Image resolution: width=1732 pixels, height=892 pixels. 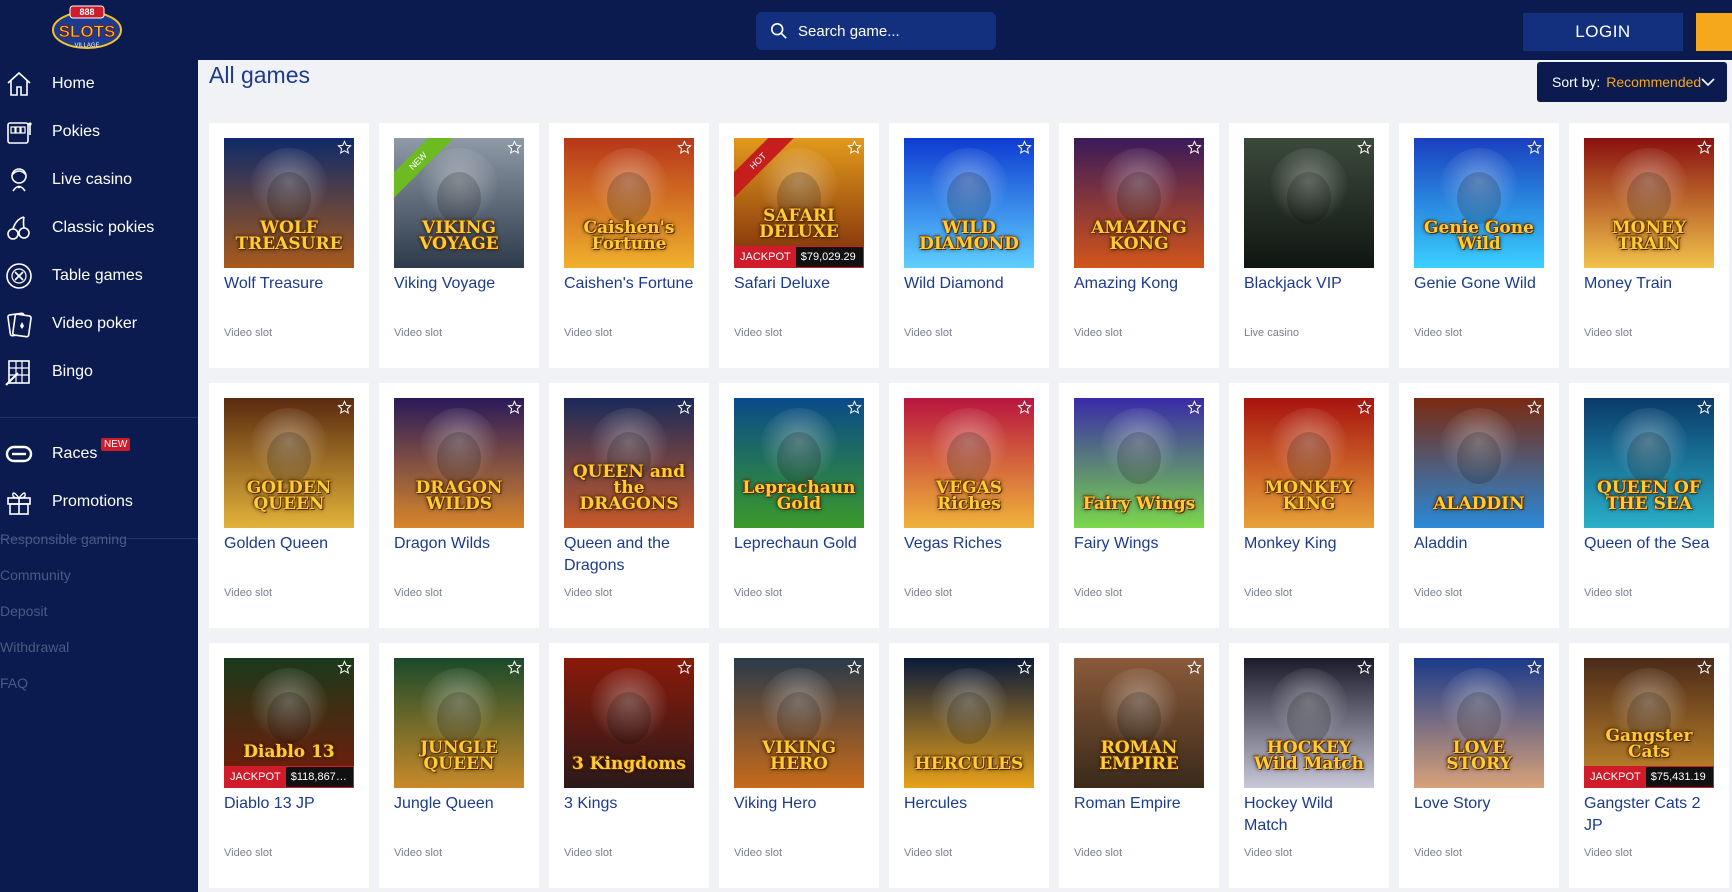 I want to click on game-name: Queen and the Dragons, so click(x=631, y=555).